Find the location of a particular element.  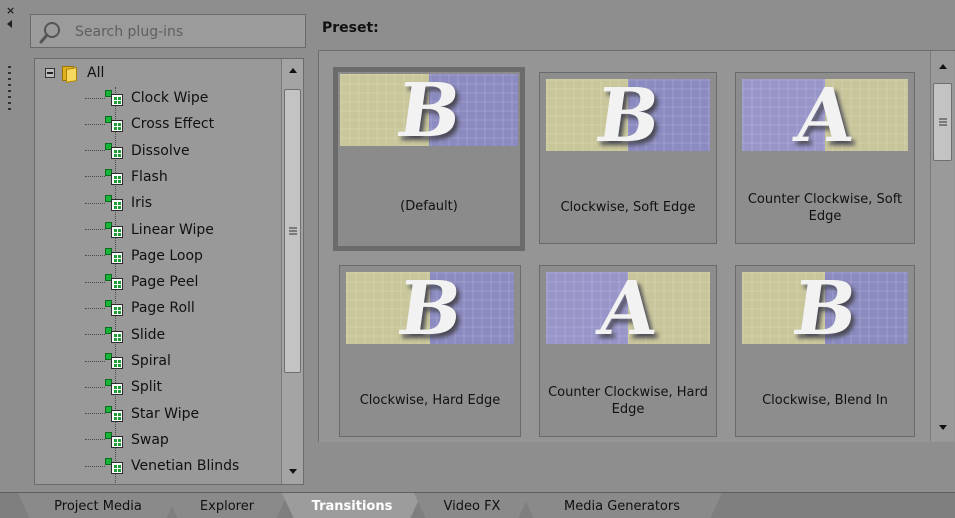

tree-item: Slide is located at coordinates (125, 335).